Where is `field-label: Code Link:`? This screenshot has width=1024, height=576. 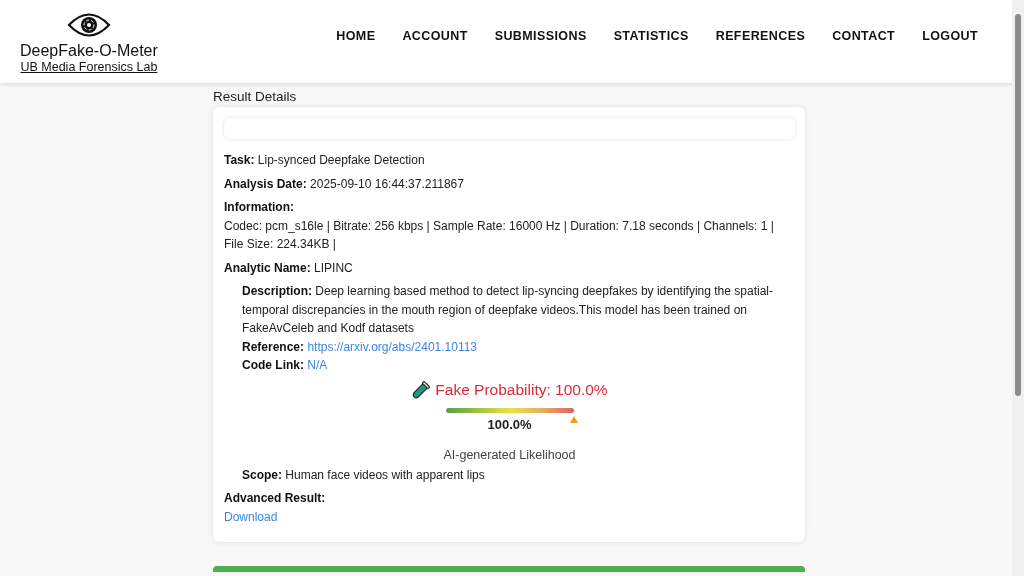
field-label: Code Link: is located at coordinates (273, 365).